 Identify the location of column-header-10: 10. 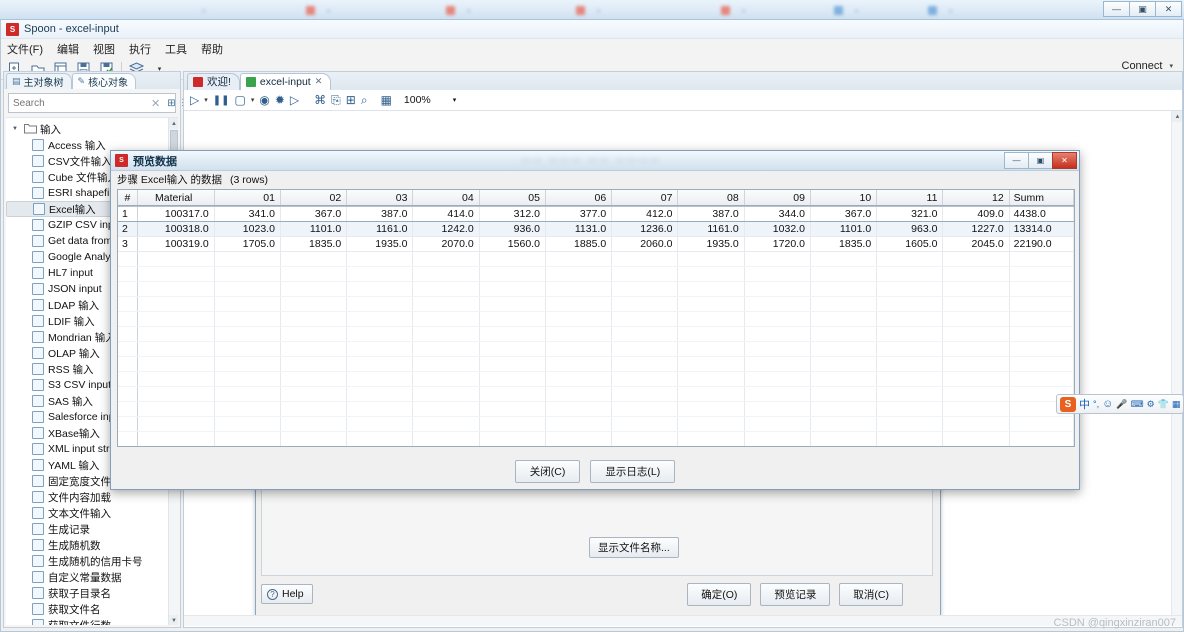
(844, 198).